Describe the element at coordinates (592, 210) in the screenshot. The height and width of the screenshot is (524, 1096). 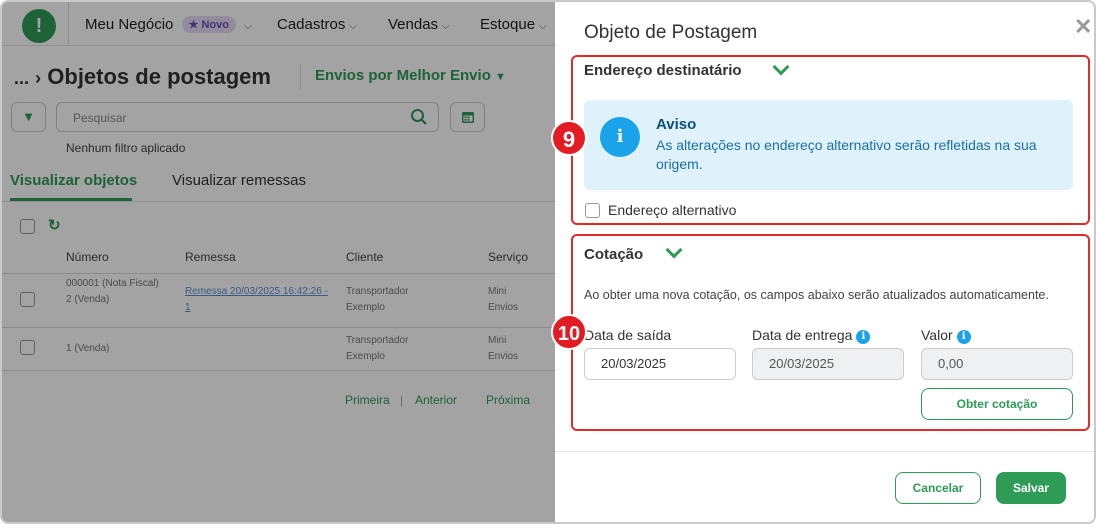
I see `endereco-alternativo-checkbox` at that location.